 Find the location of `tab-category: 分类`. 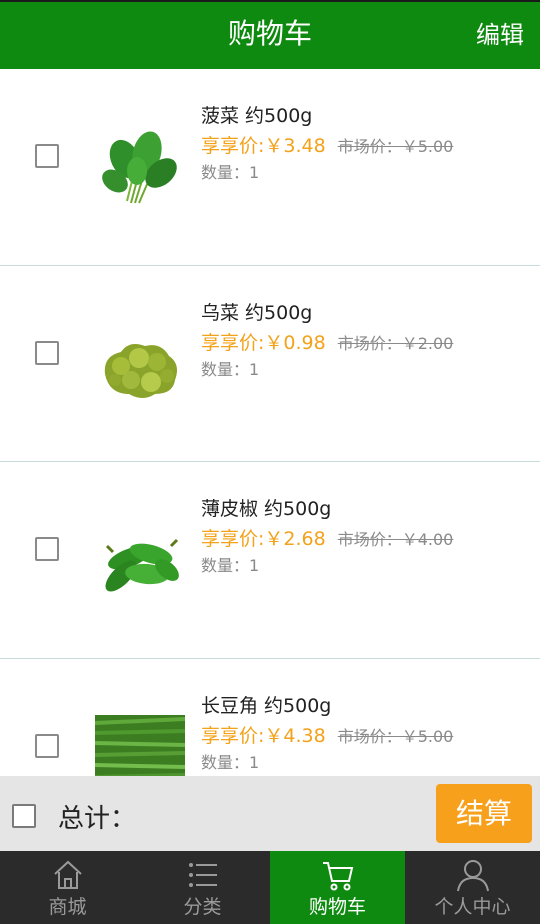

tab-category: 分类 is located at coordinates (202, 887).